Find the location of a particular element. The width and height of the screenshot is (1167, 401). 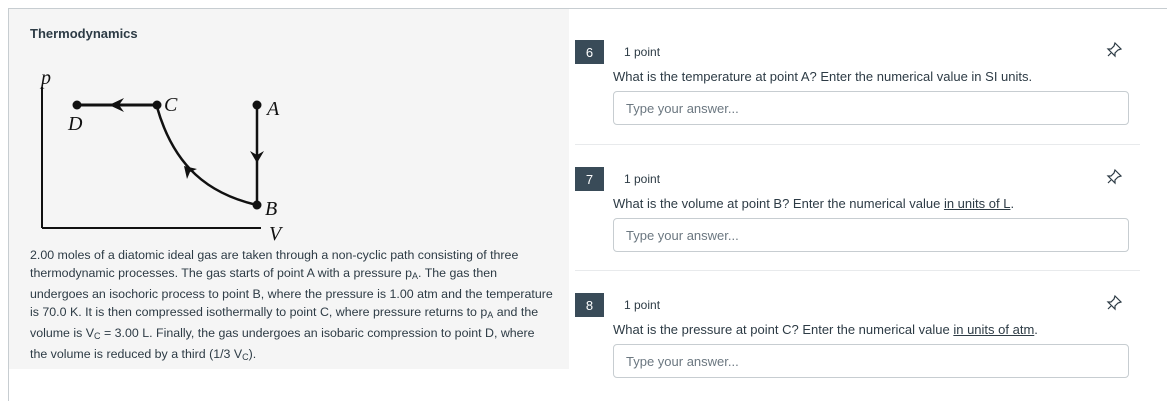

axis-label-p: p is located at coordinates (45, 78).